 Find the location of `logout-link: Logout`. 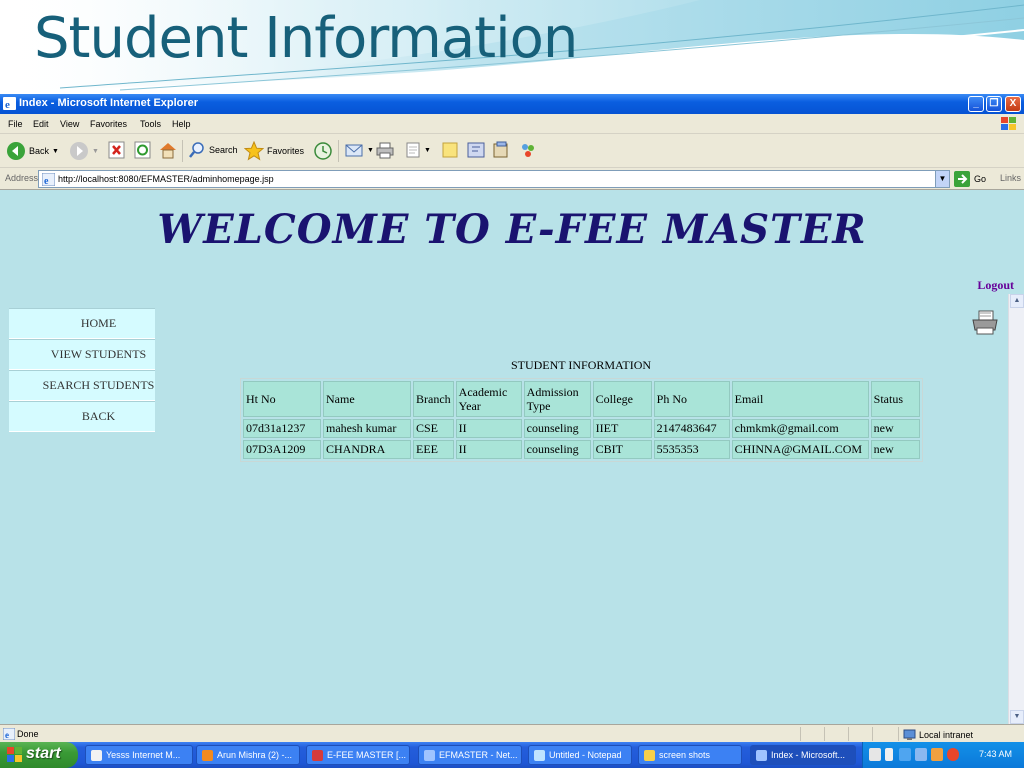

logout-link: Logout is located at coordinates (995, 285).